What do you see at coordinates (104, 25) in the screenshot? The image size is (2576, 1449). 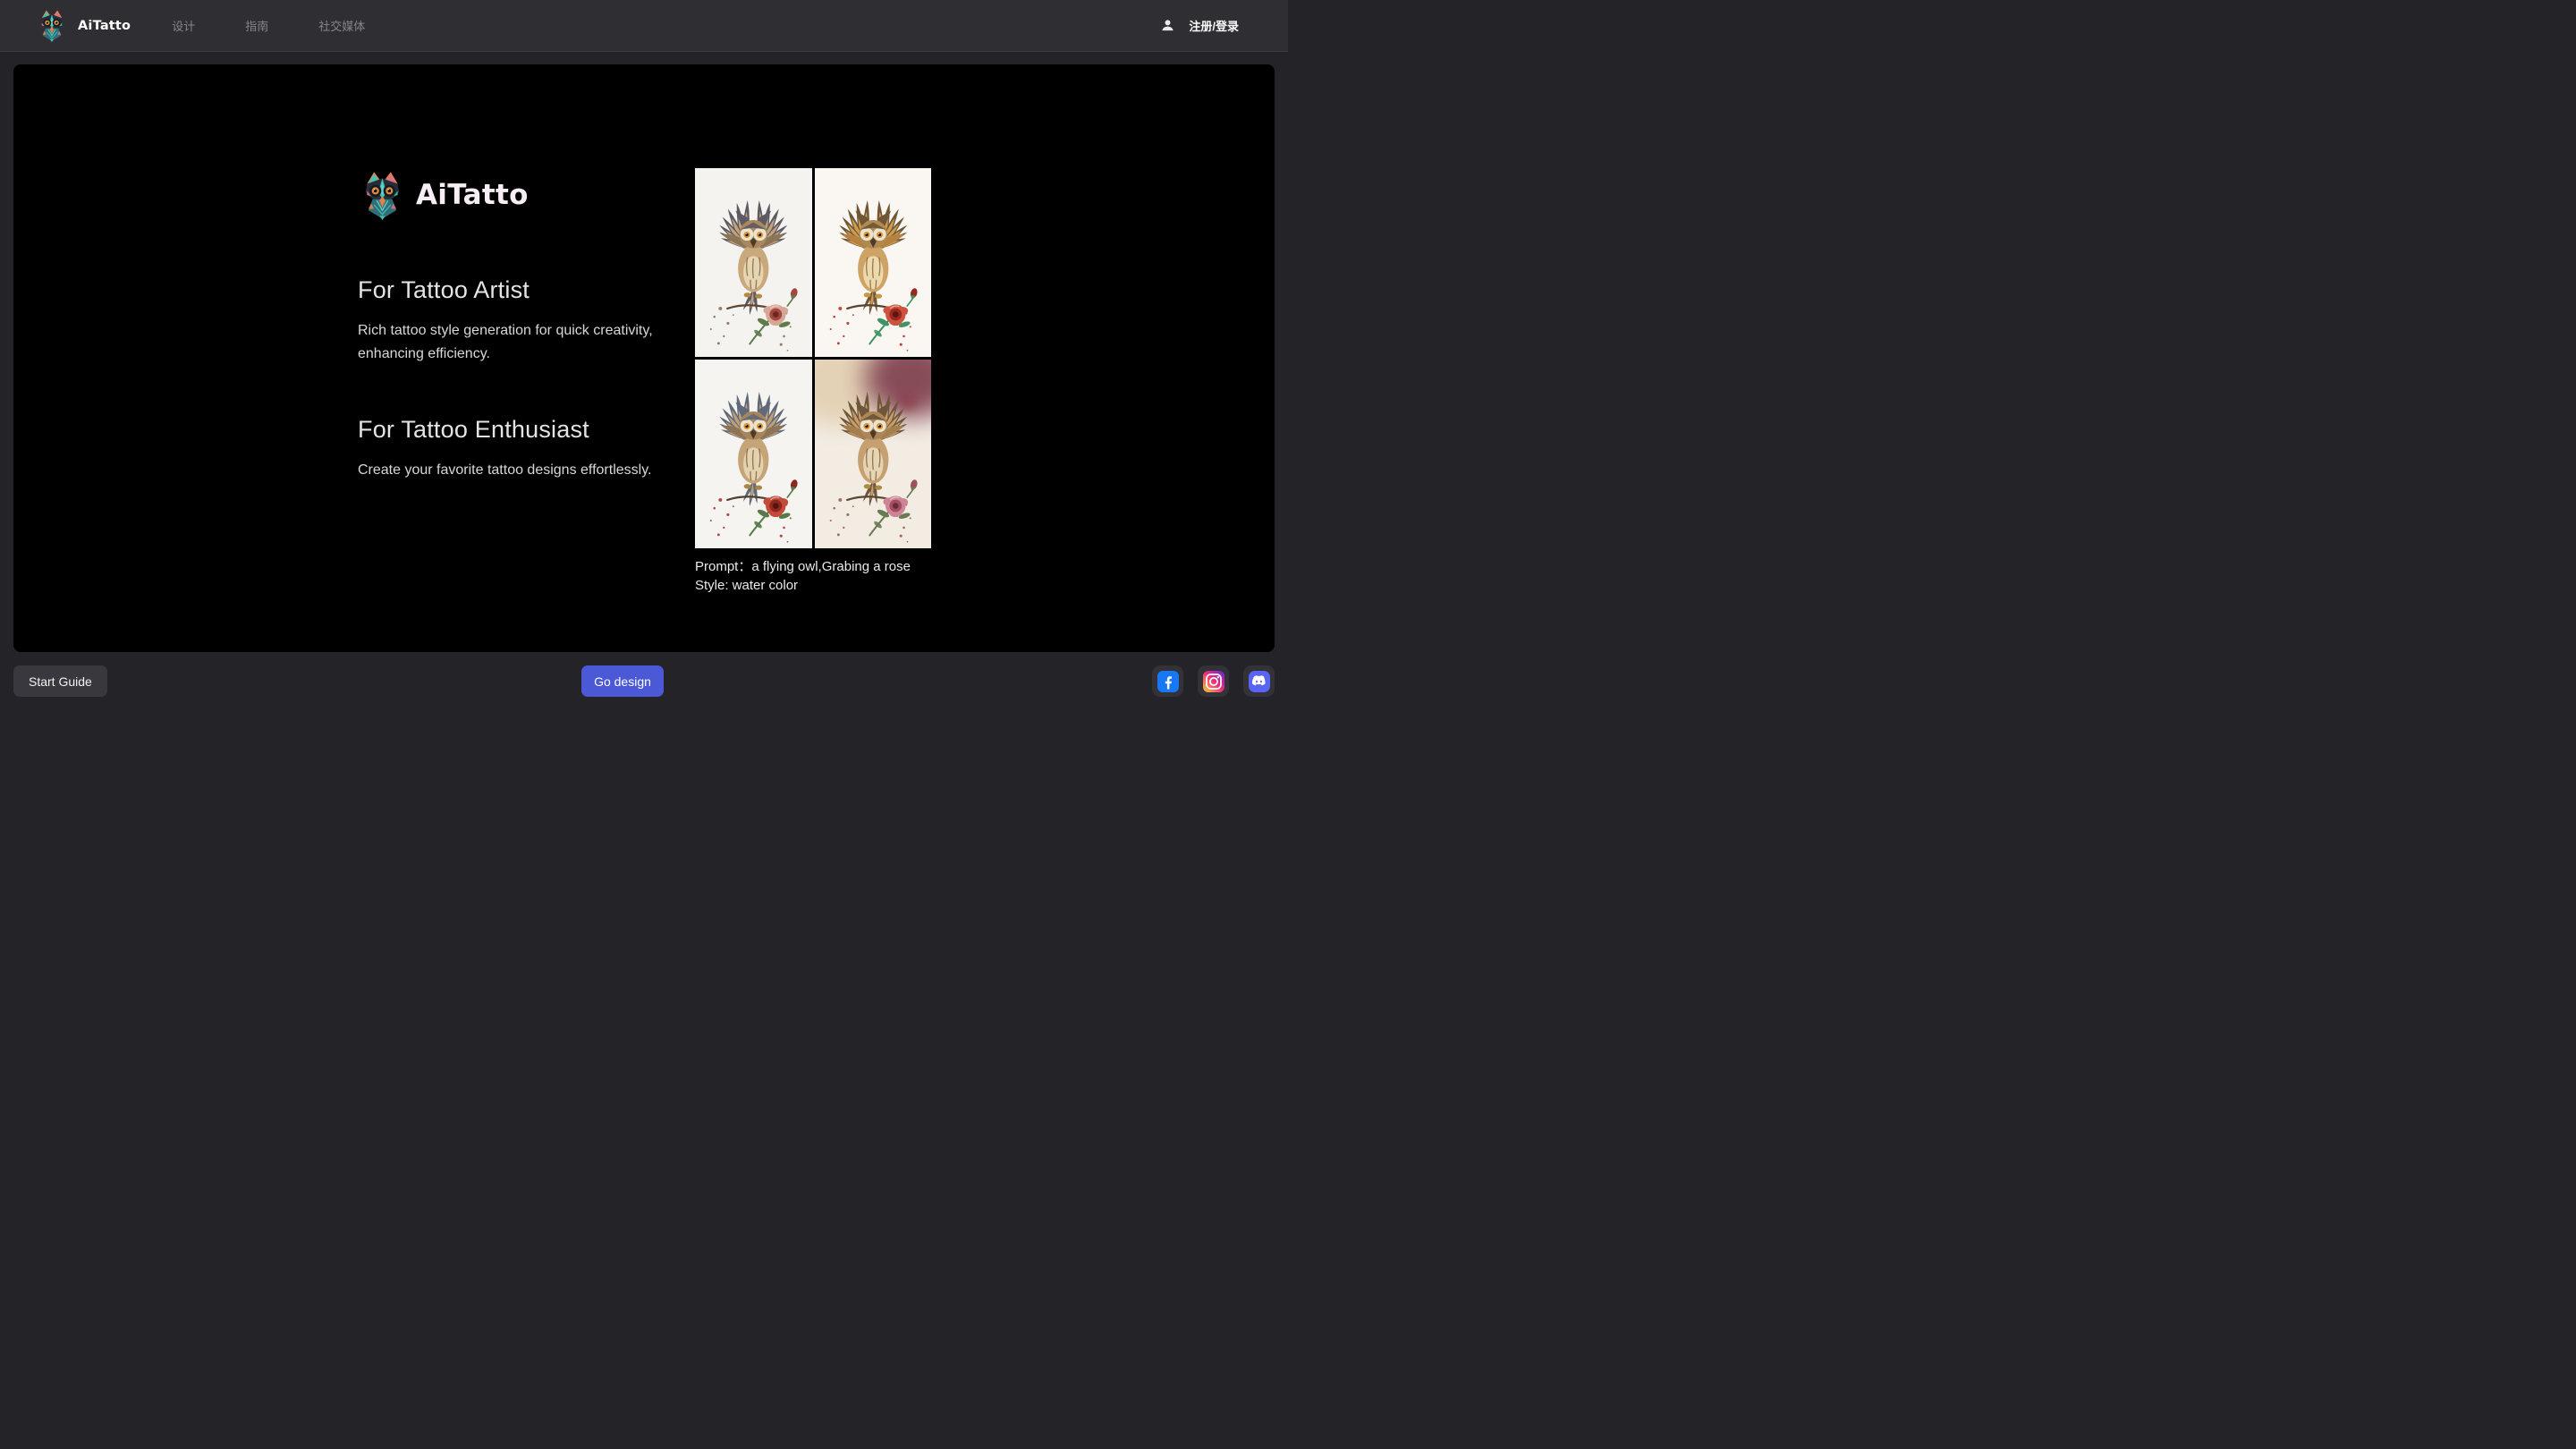 I see `brand-name: AiTatto` at bounding box center [104, 25].